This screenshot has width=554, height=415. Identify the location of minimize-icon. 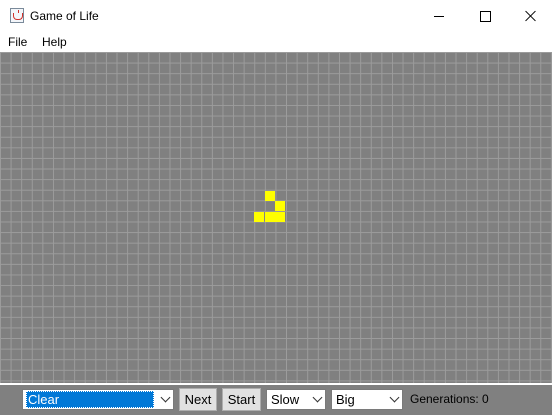
(439, 16).